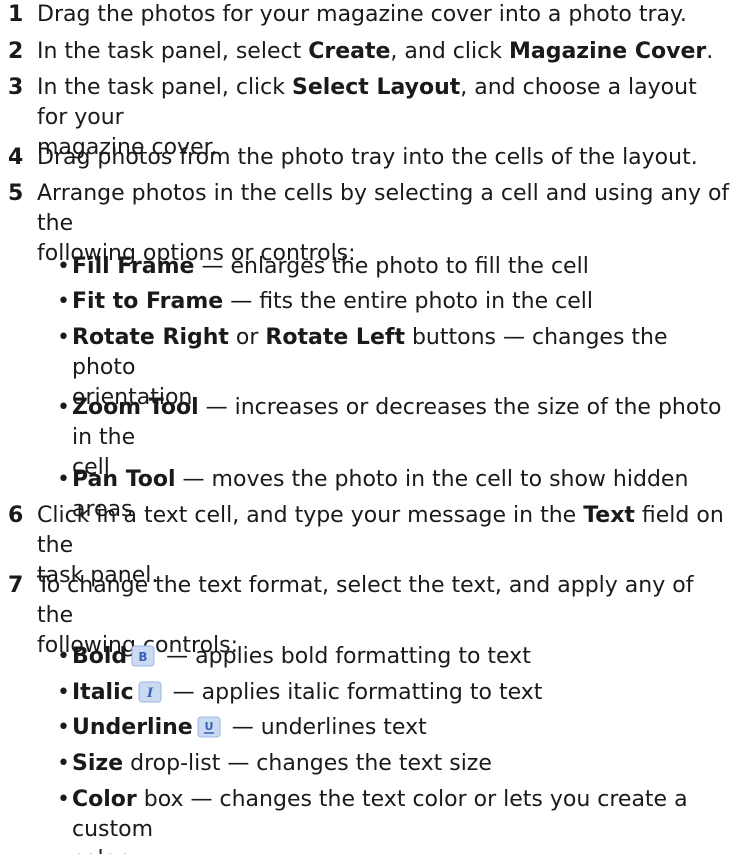 The image size is (735, 854). I want to click on underline-icon: U, so click(209, 727).